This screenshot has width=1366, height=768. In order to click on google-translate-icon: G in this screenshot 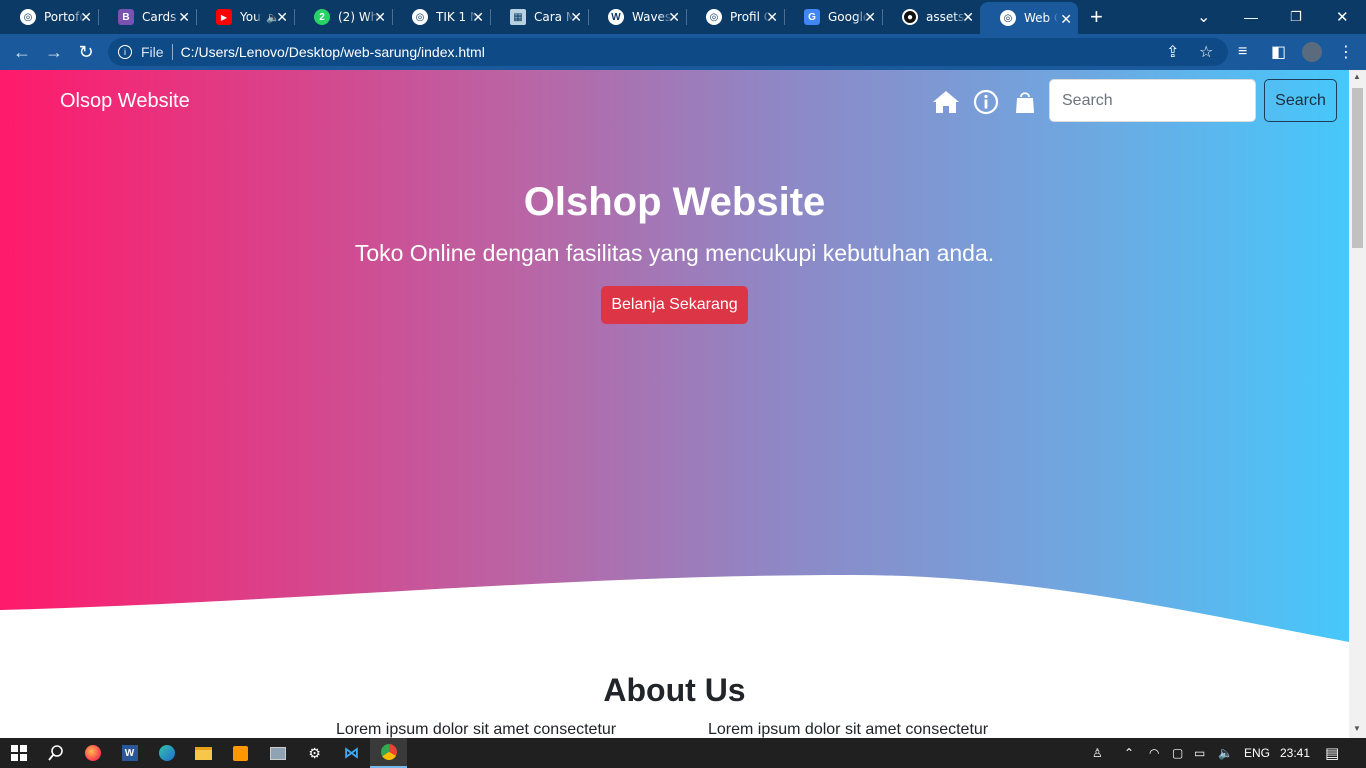, I will do `click(812, 17)`.